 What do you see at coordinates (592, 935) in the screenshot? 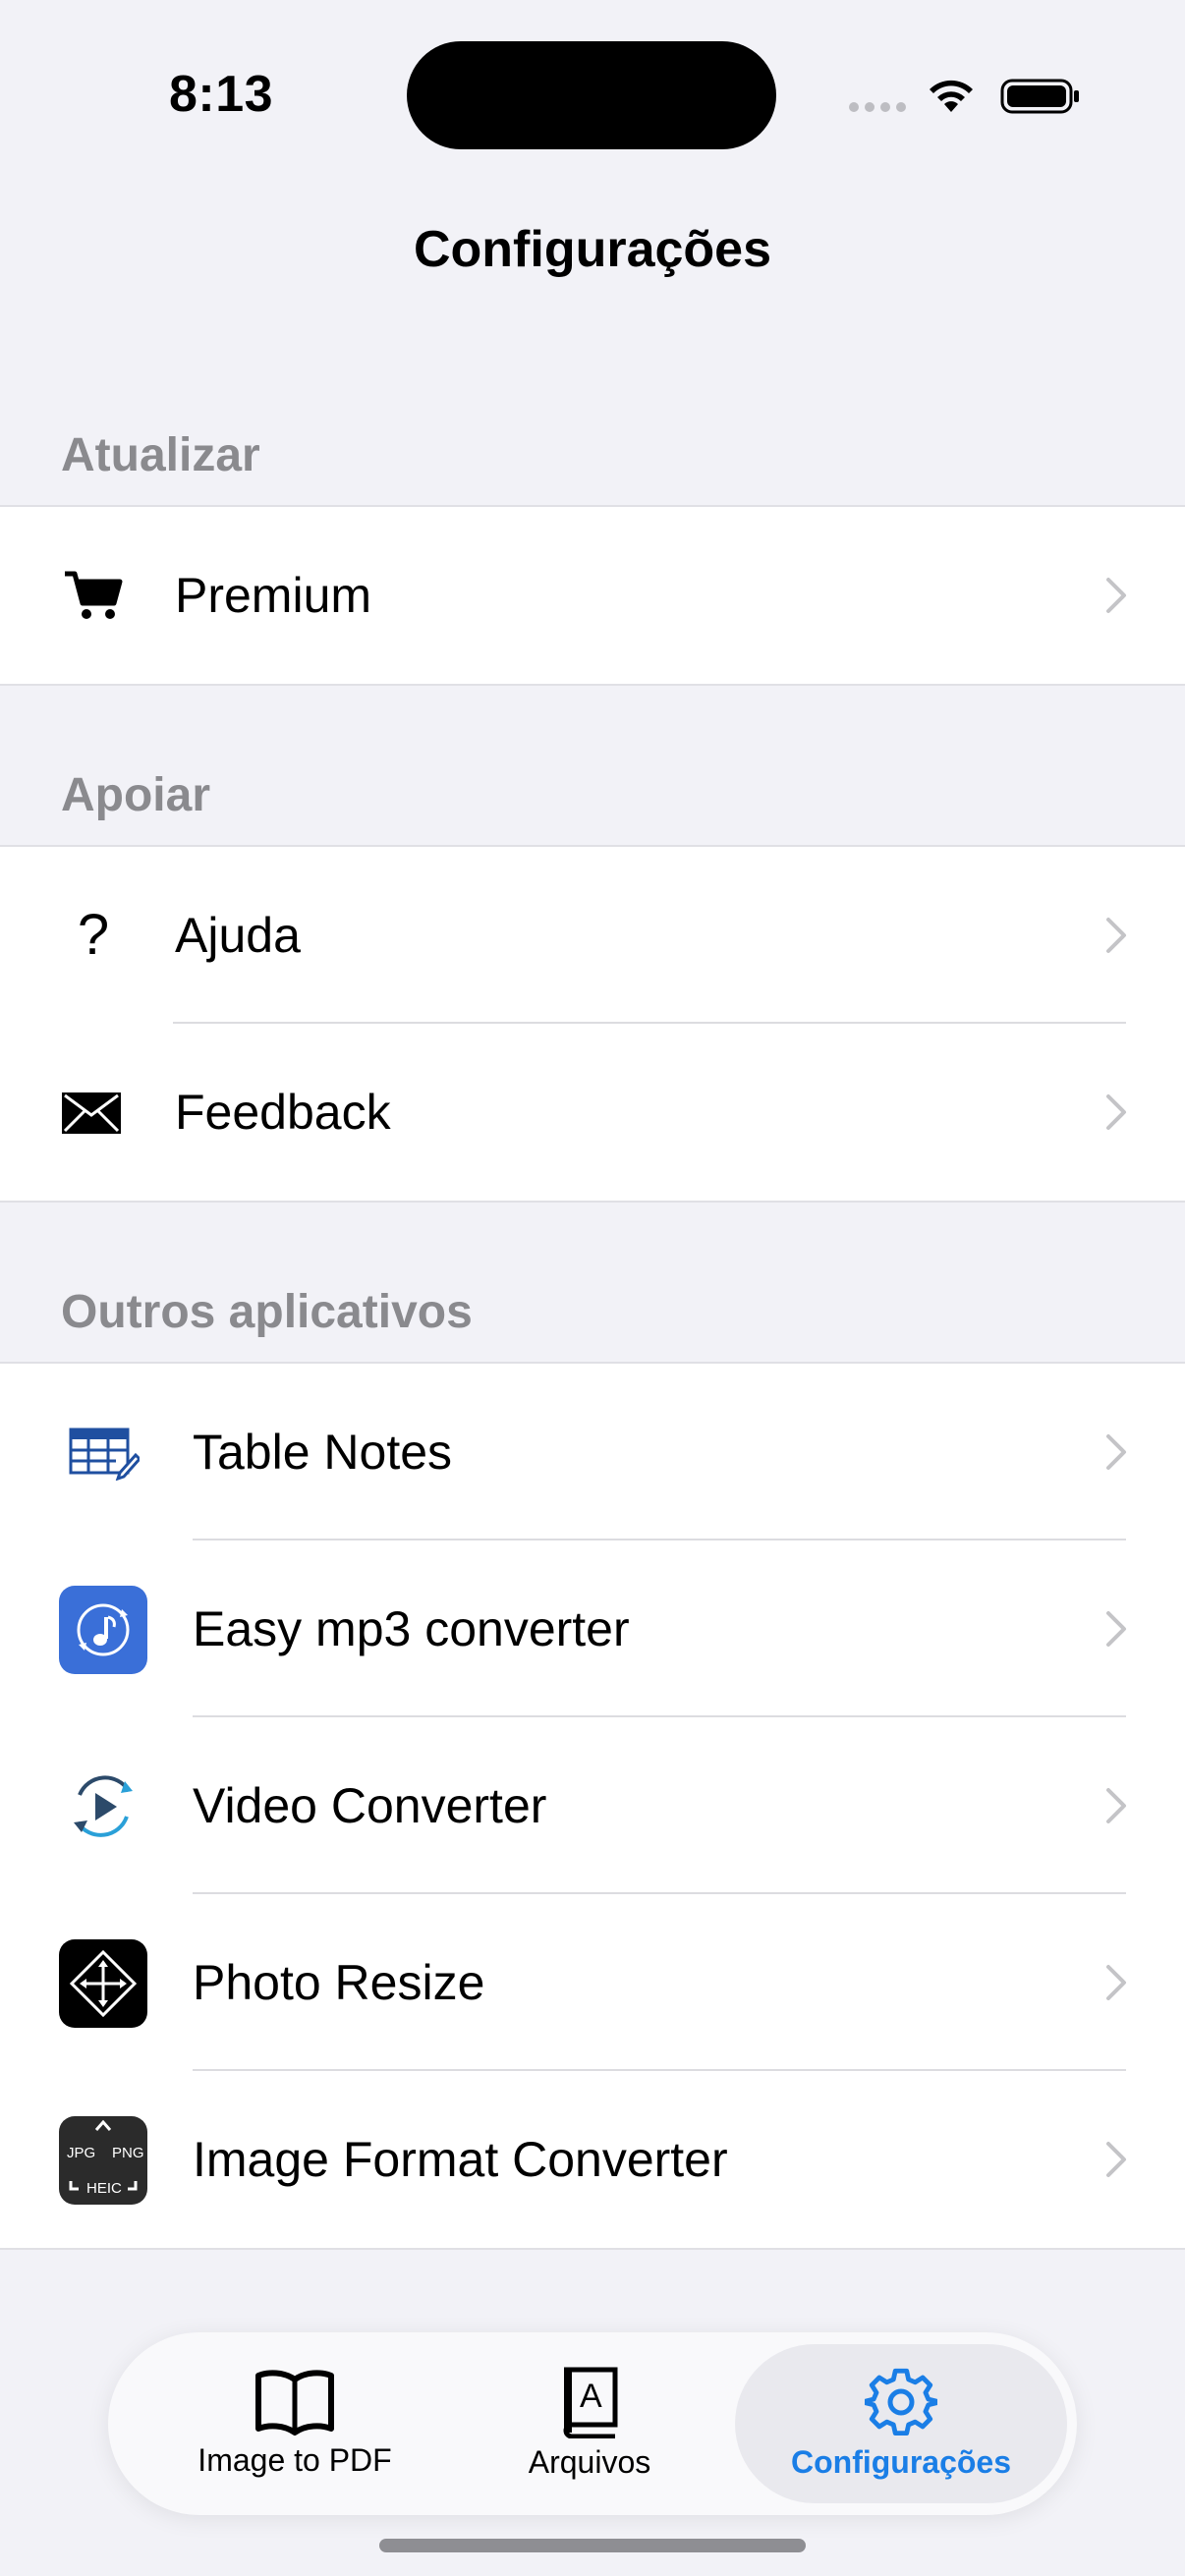
I see `row-ajuda: ? Ajuda` at bounding box center [592, 935].